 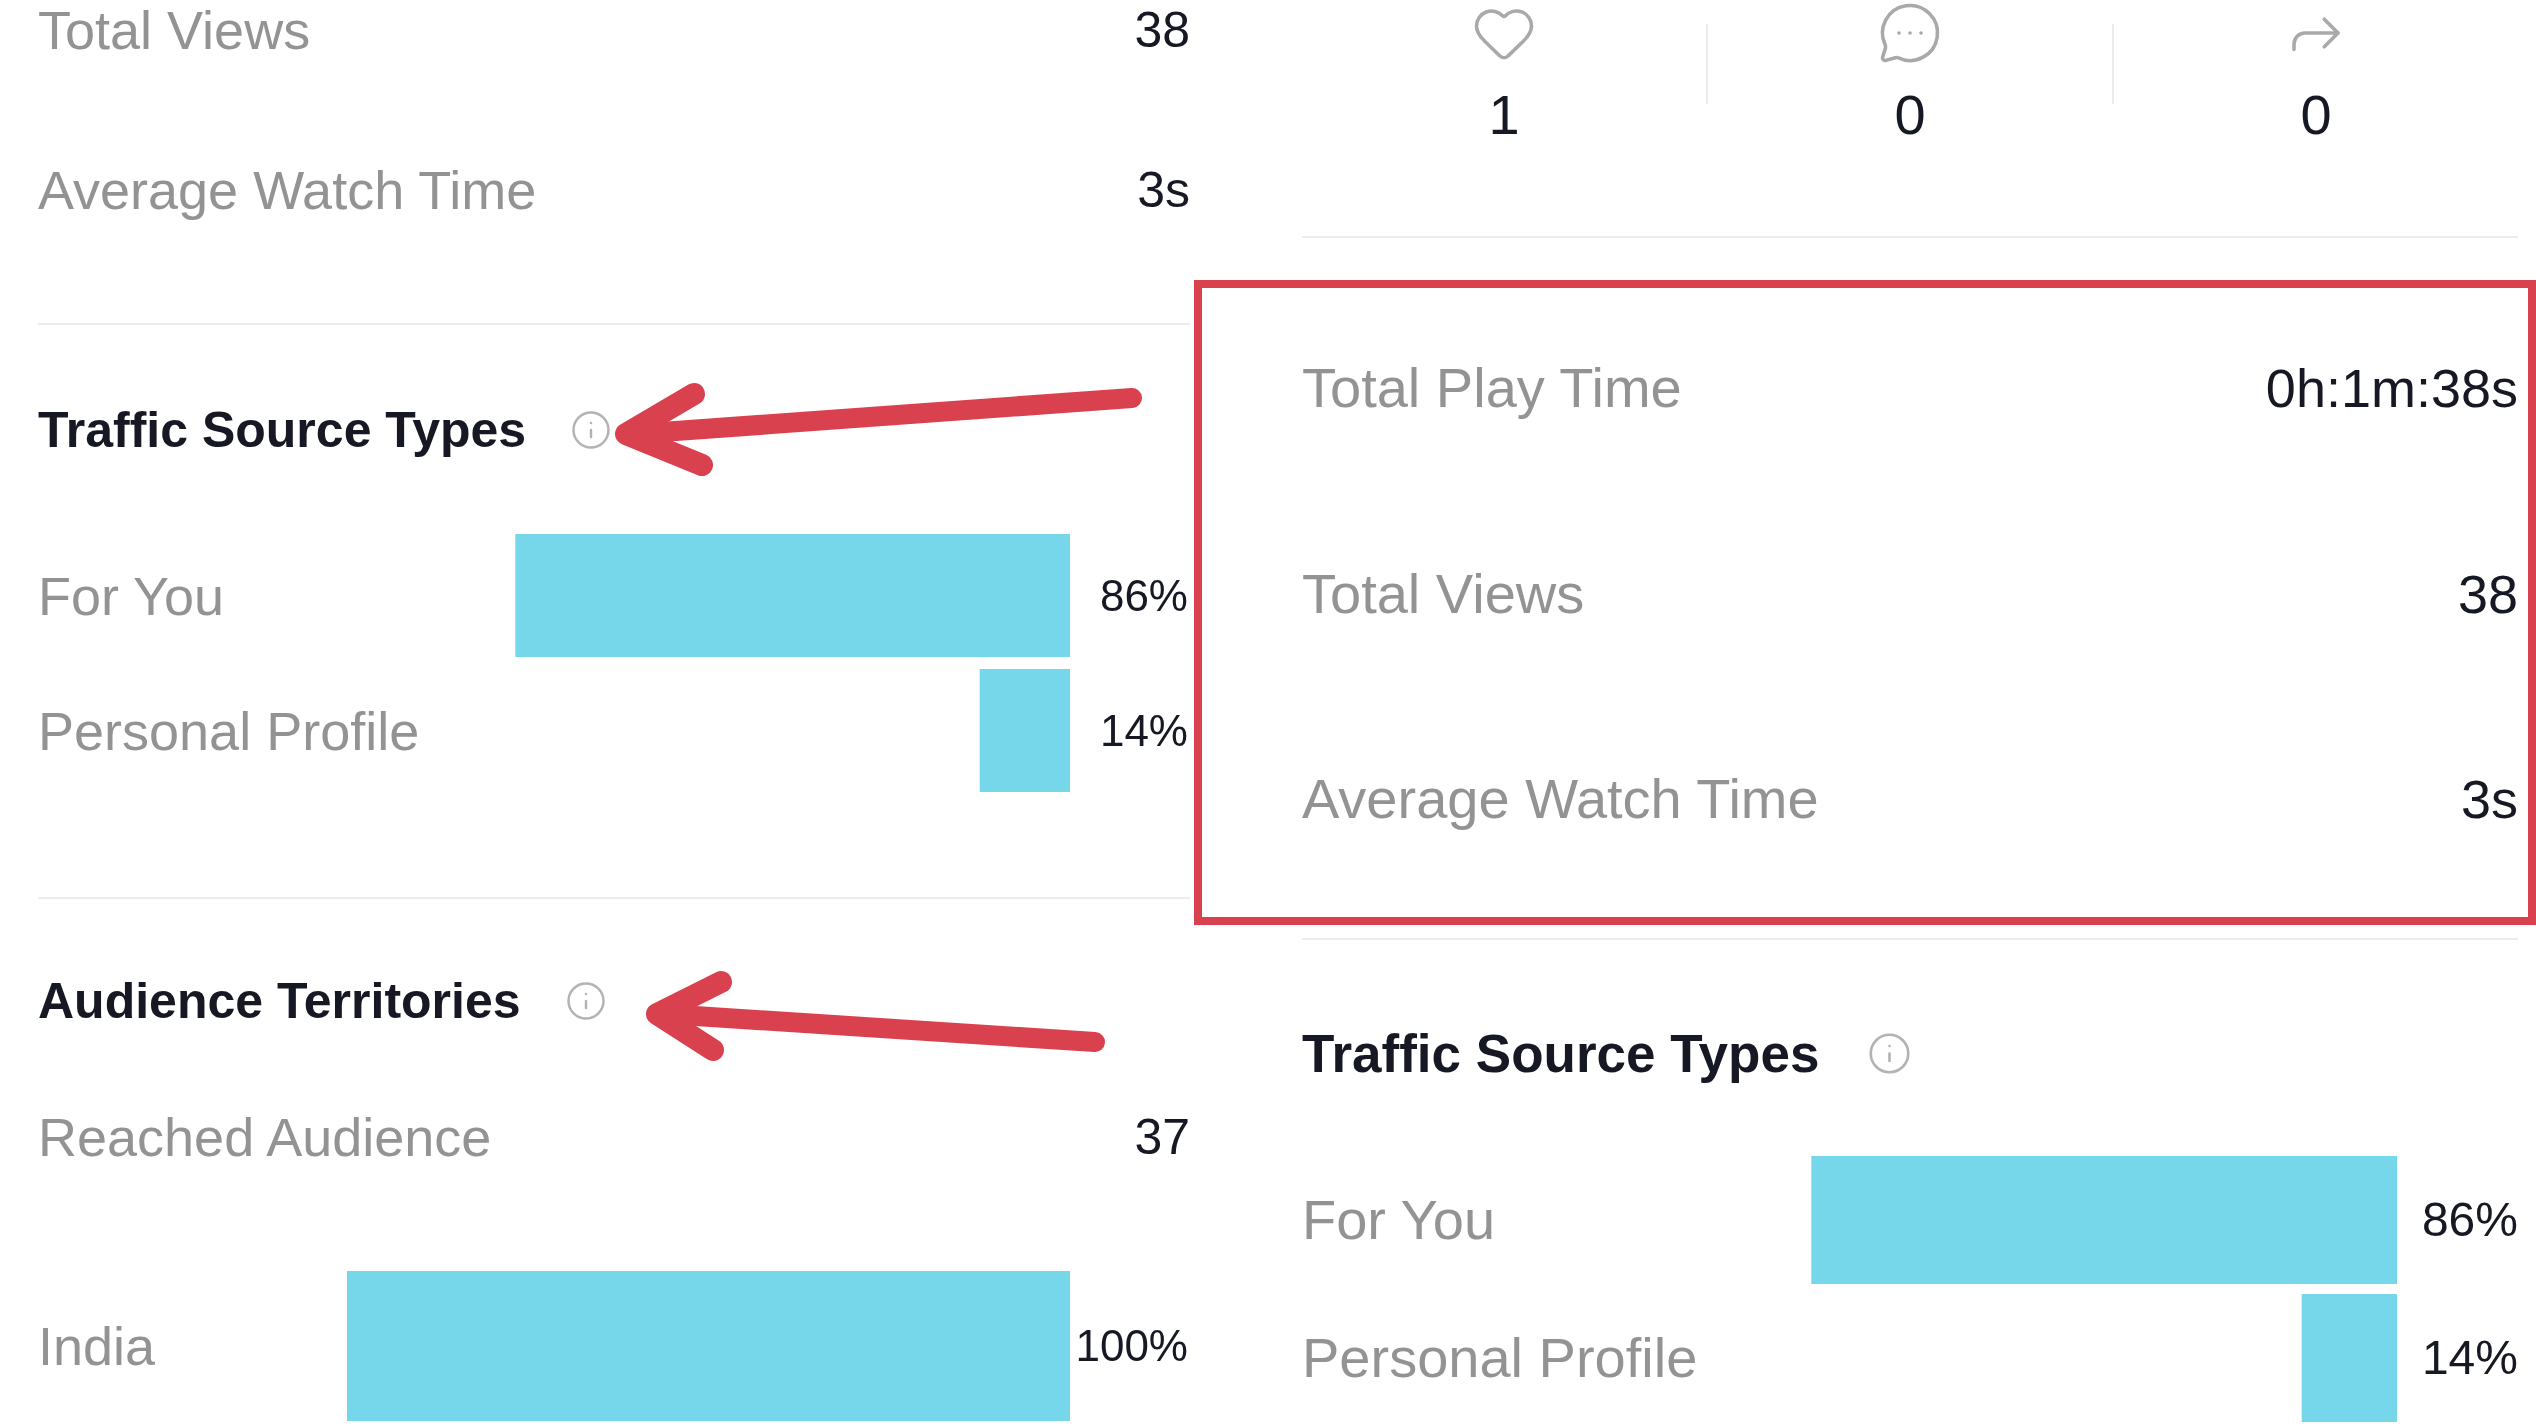 What do you see at coordinates (1504, 115) in the screenshot?
I see `engagement-count: 1` at bounding box center [1504, 115].